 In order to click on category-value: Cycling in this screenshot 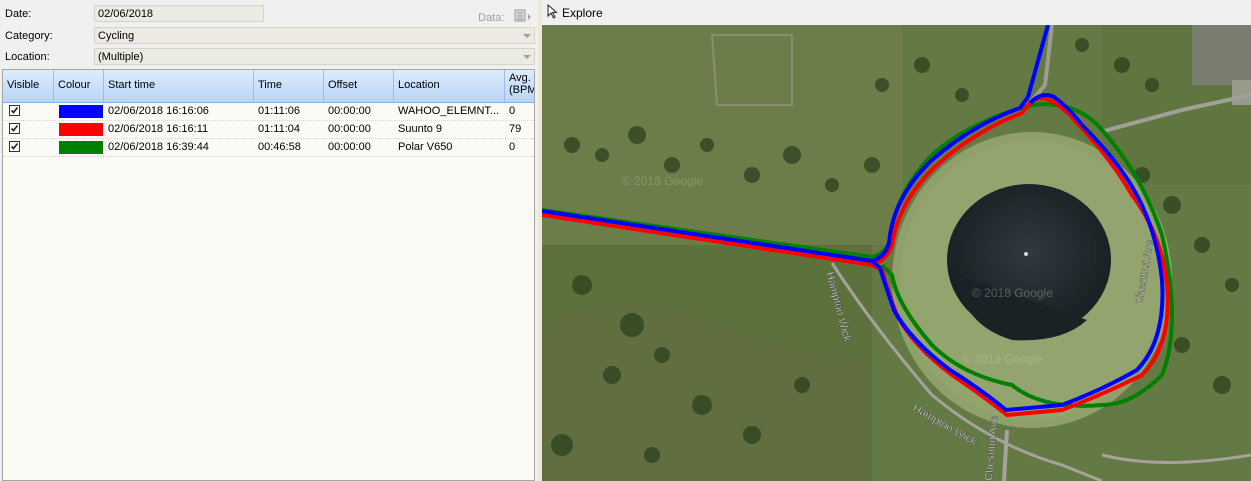, I will do `click(116, 36)`.